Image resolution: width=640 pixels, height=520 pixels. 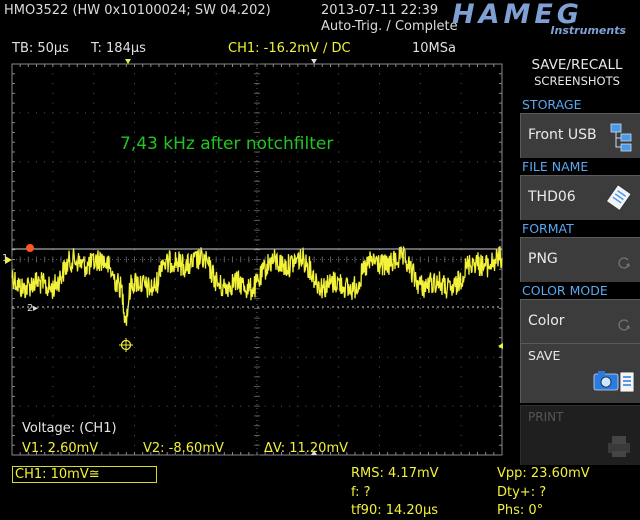 What do you see at coordinates (580, 321) in the screenshot?
I see `color-mode-button: Color` at bounding box center [580, 321].